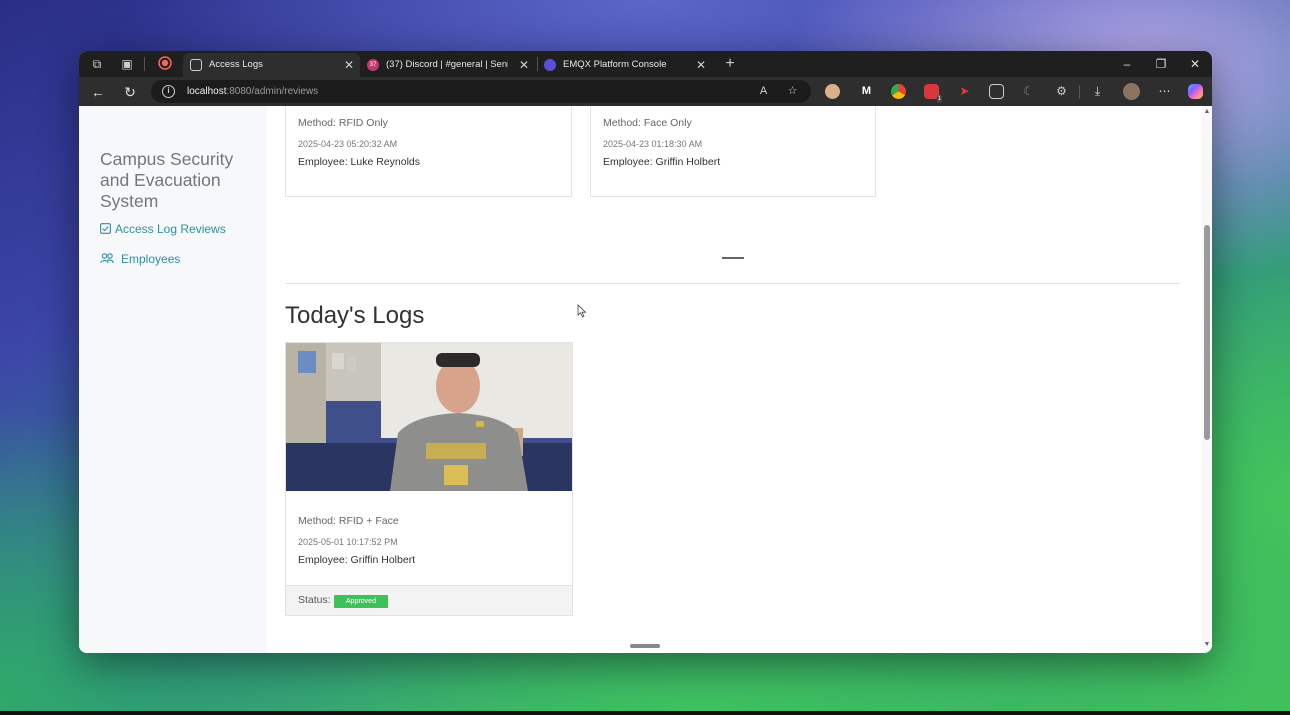  I want to click on sidebar-item-label: Access Log Reviews, so click(170, 229).